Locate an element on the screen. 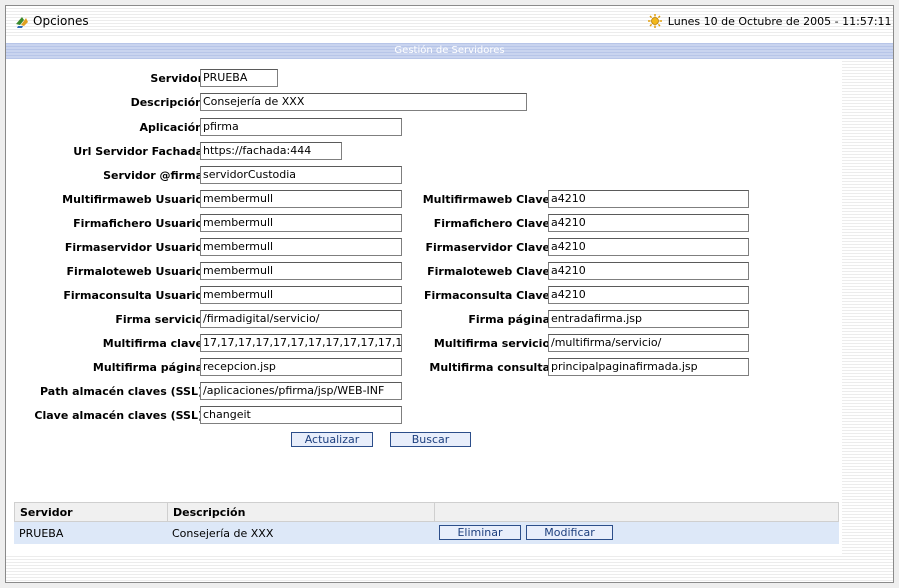 The height and width of the screenshot is (588, 899). multifirmaweb-usuario-field: membermull is located at coordinates (301, 199).